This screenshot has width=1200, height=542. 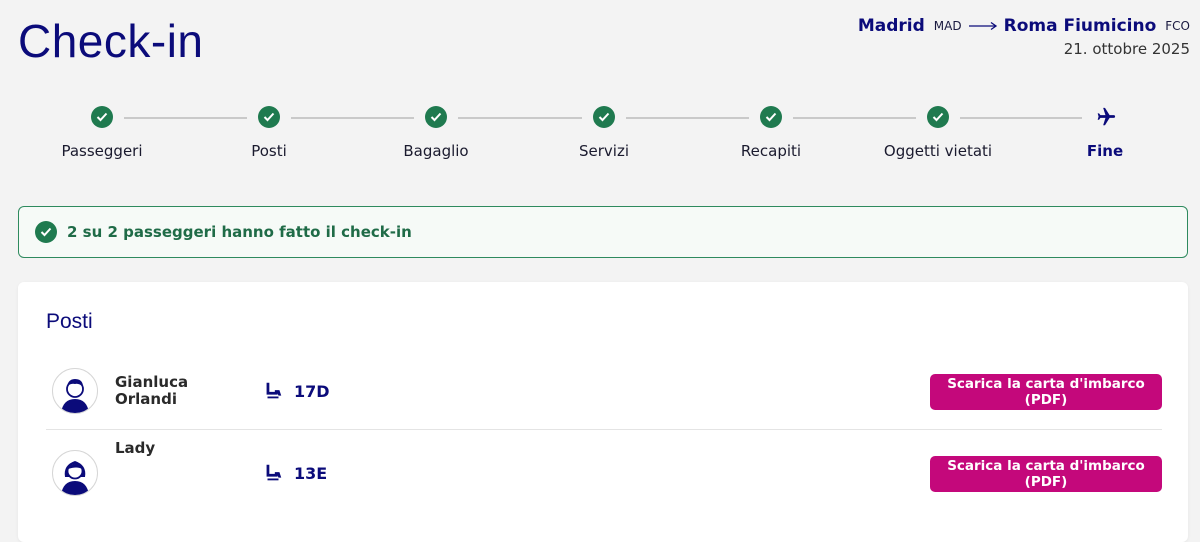 What do you see at coordinates (938, 133) in the screenshot?
I see `step-oggetti-vietati: Oggetti vietati` at bounding box center [938, 133].